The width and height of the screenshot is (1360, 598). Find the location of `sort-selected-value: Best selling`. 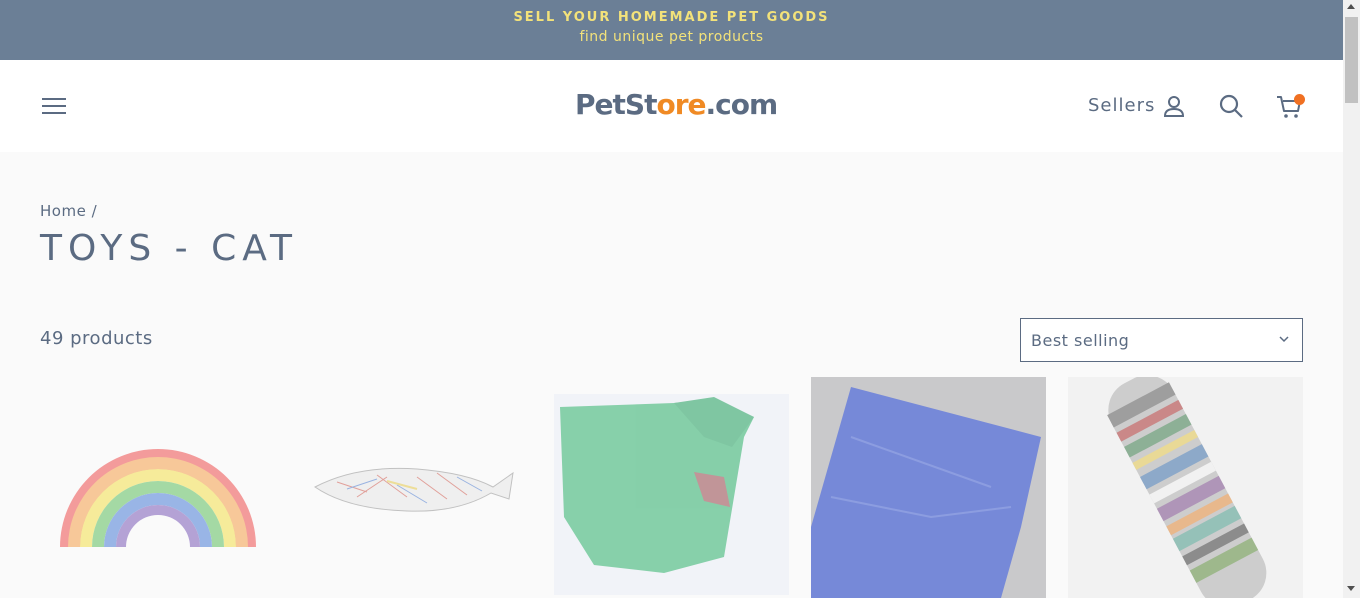

sort-selected-value: Best selling is located at coordinates (1080, 340).